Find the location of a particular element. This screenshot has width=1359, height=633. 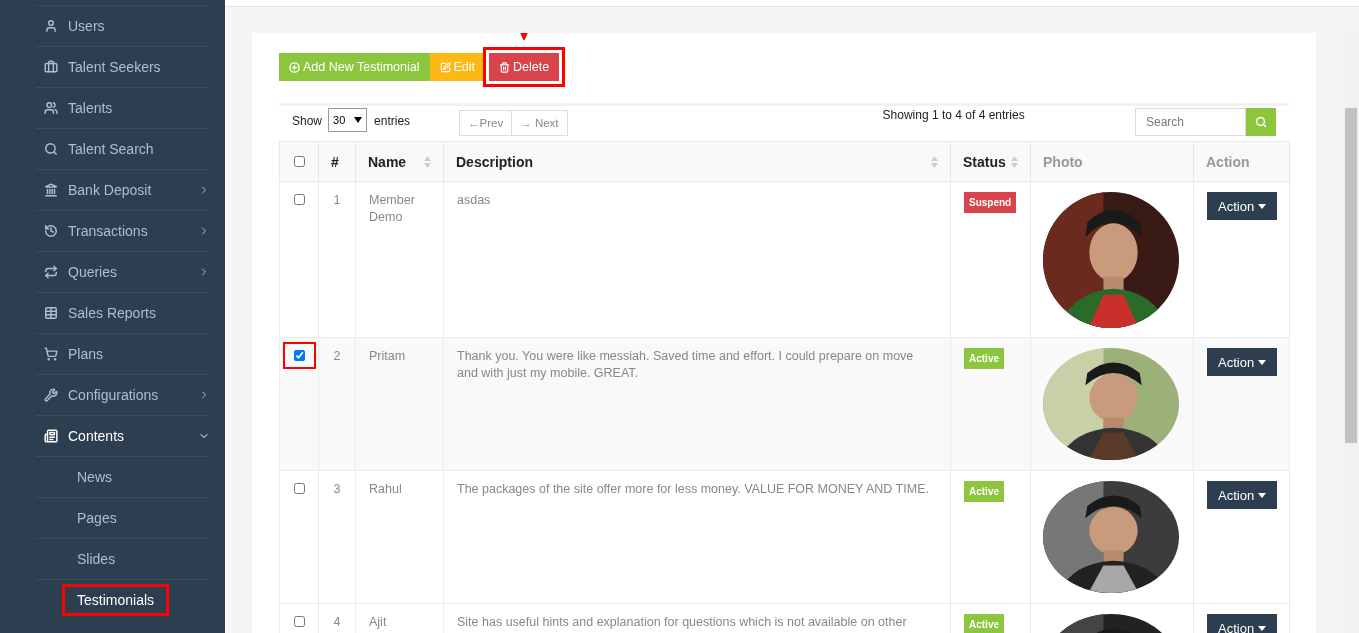

entries-info: Showing 1 to 4 of 4 entries is located at coordinates (953, 115).